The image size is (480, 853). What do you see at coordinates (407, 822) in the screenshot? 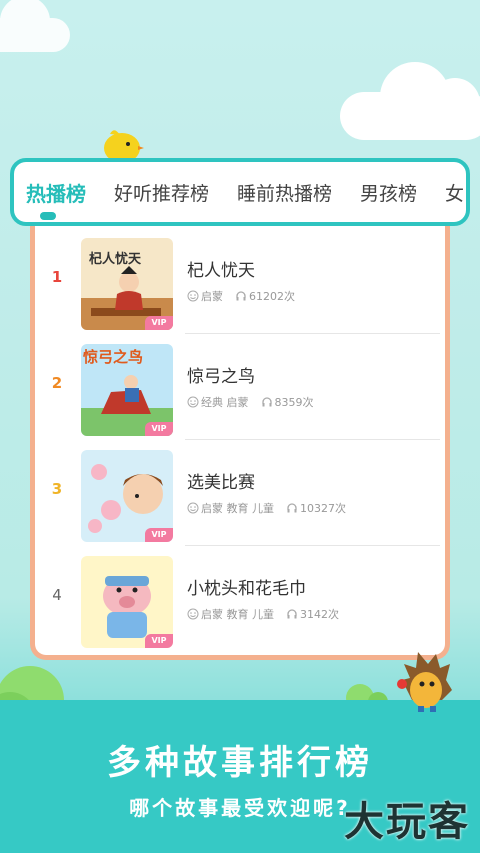
I see `watermark-logo: 大玩客` at bounding box center [407, 822].